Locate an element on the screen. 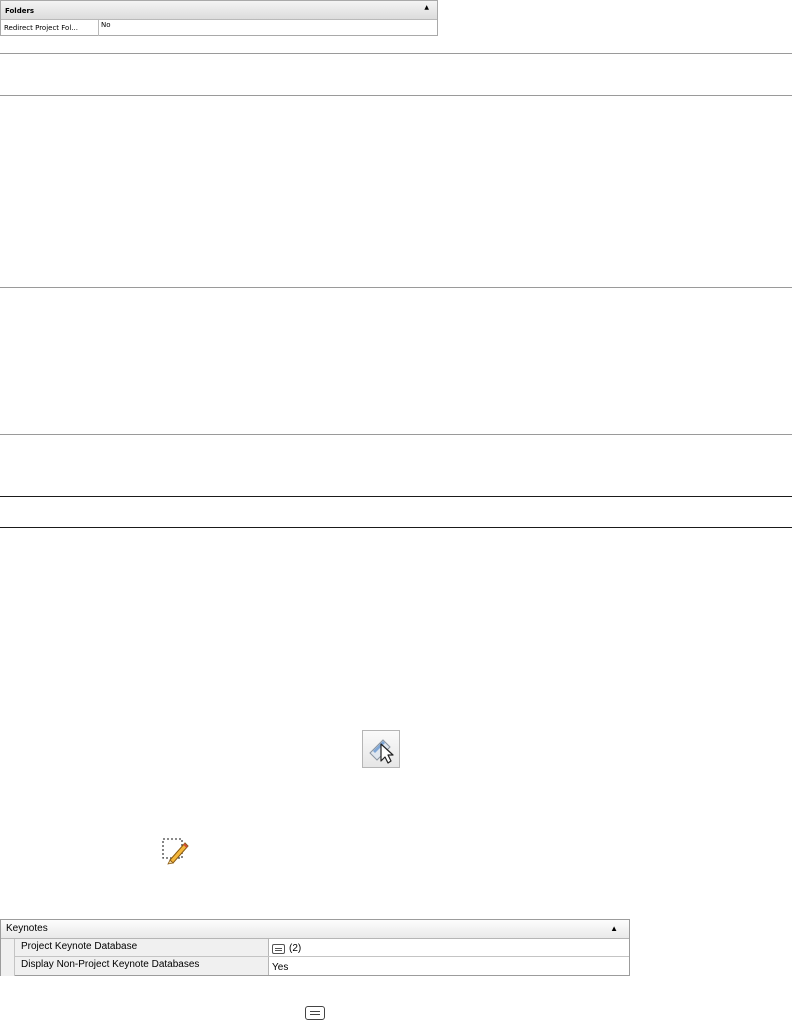 Image resolution: width=792 pixels, height=1024 pixels. folders-property-panel: Folders ▲ Redirect Project Fol... No is located at coordinates (219, 18).